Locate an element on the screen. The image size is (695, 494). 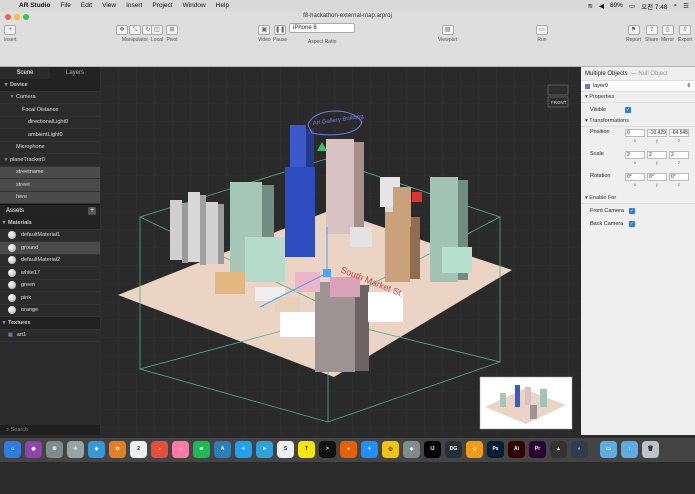
material-item: white17 is located at coordinates (50, 273).